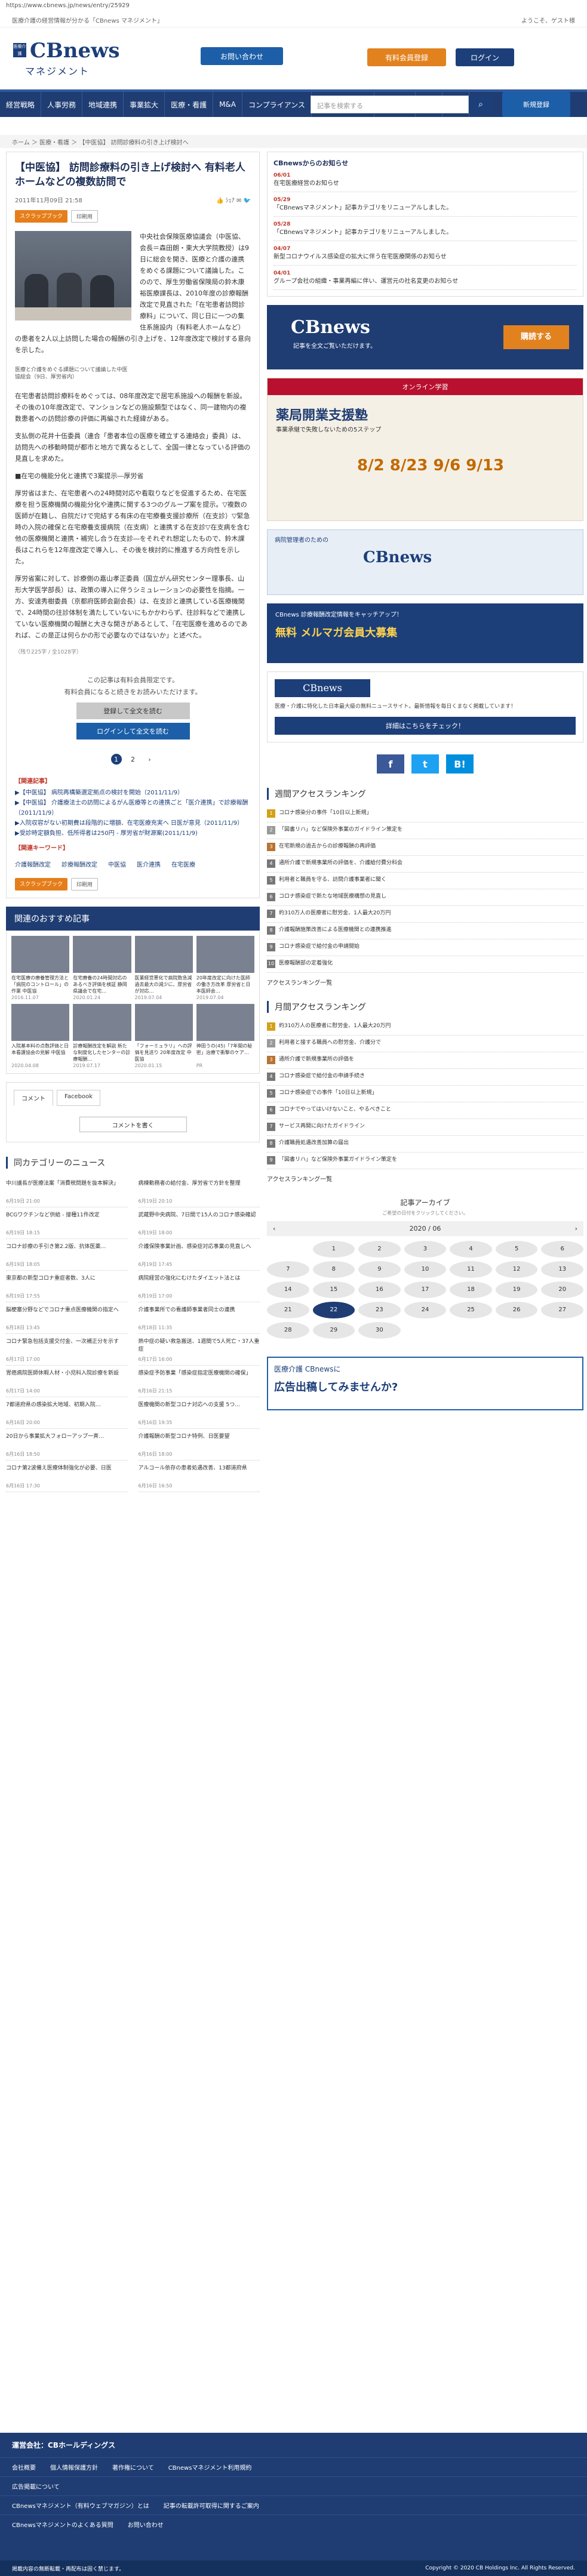 The width and height of the screenshot is (587, 2576). What do you see at coordinates (116, 759) in the screenshot?
I see `page-link: 1` at bounding box center [116, 759].